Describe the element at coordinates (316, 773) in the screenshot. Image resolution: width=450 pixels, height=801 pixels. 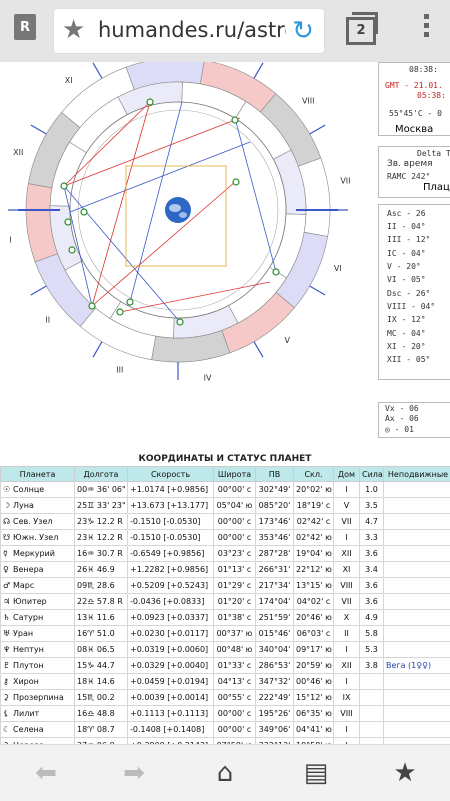
I see `reading-list-icon: ▤` at that location.